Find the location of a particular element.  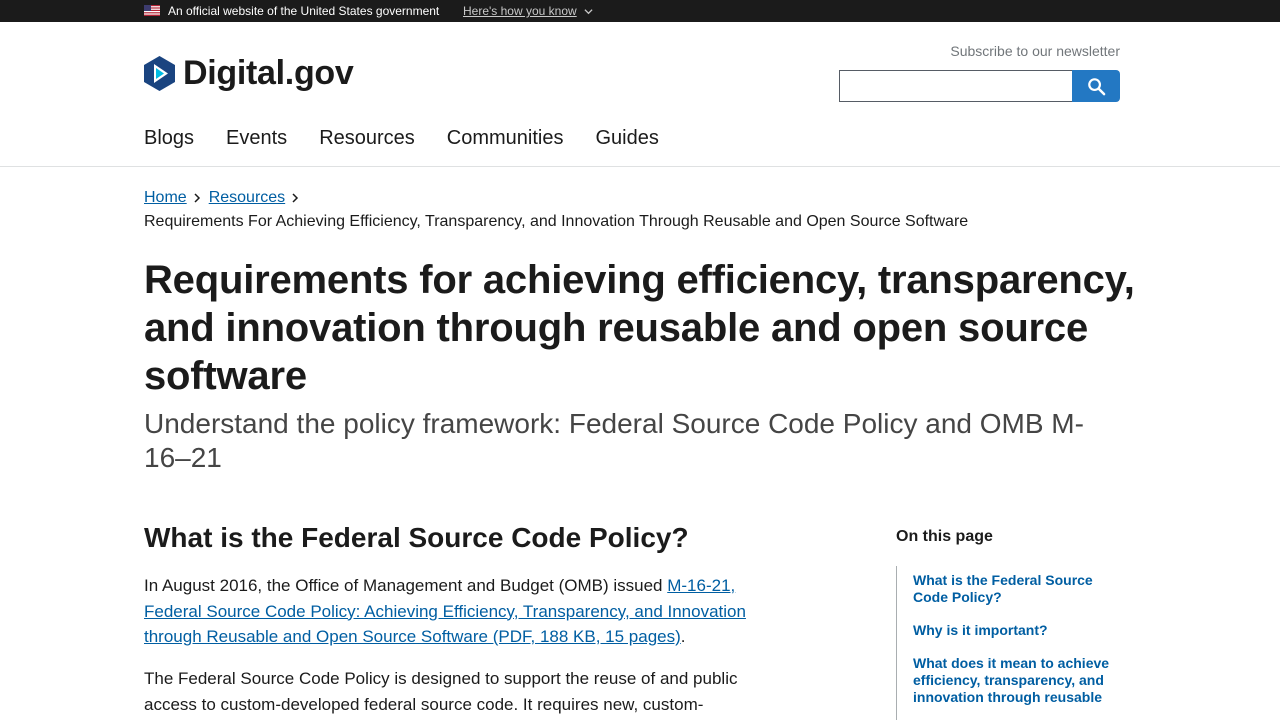

section-heading: What is the Federal Source Code Policy? is located at coordinates (416, 537).